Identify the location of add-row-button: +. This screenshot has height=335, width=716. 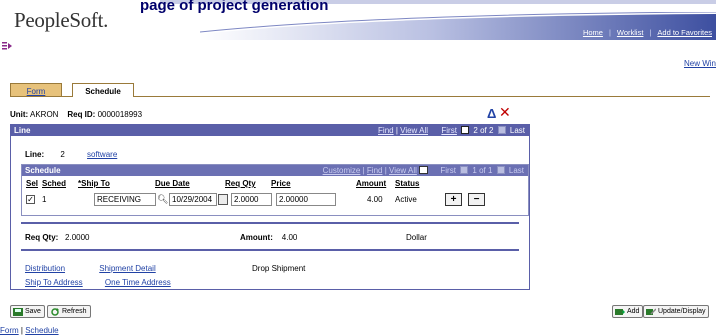
(453, 199).